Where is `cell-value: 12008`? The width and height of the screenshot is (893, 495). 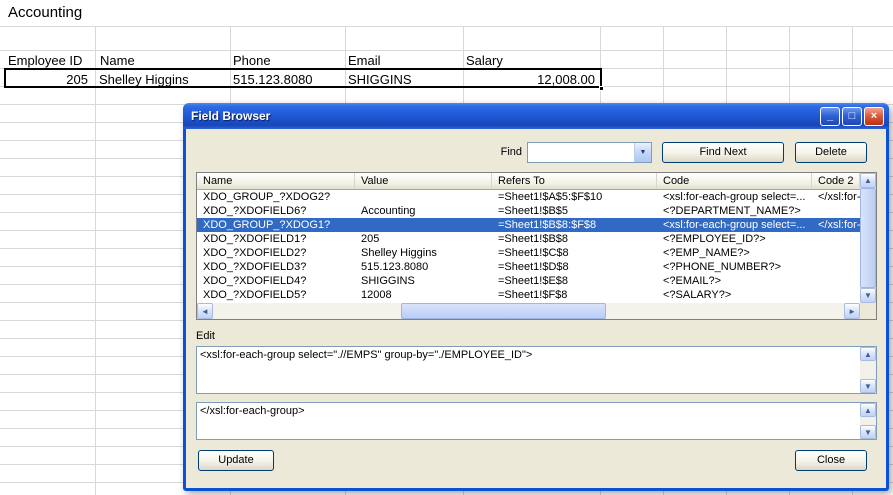 cell-value: 12008 is located at coordinates (376, 295).